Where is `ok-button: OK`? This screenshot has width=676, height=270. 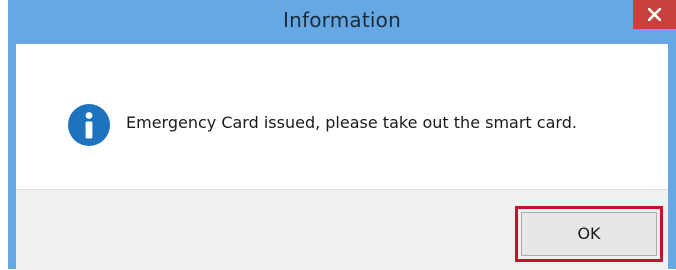 ok-button: OK is located at coordinates (589, 234).